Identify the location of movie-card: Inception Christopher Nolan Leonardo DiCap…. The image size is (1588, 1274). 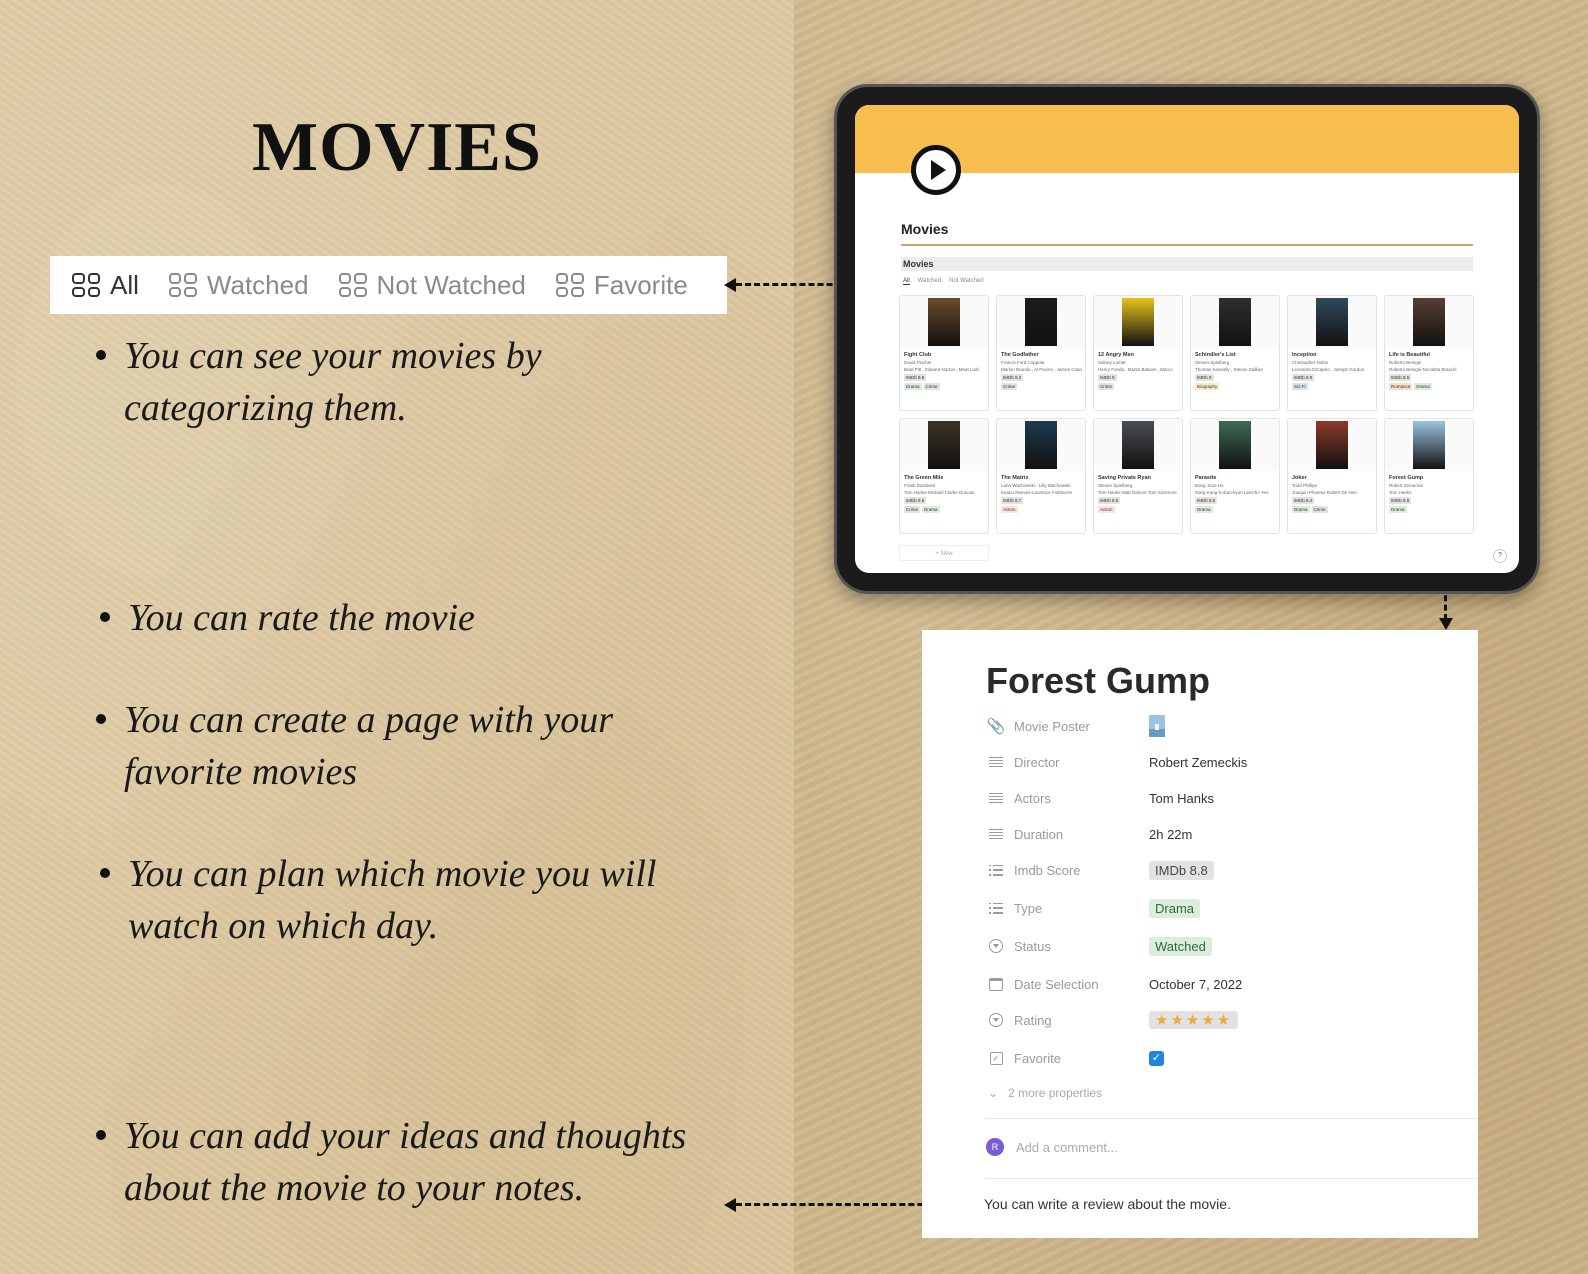
(1332, 353).